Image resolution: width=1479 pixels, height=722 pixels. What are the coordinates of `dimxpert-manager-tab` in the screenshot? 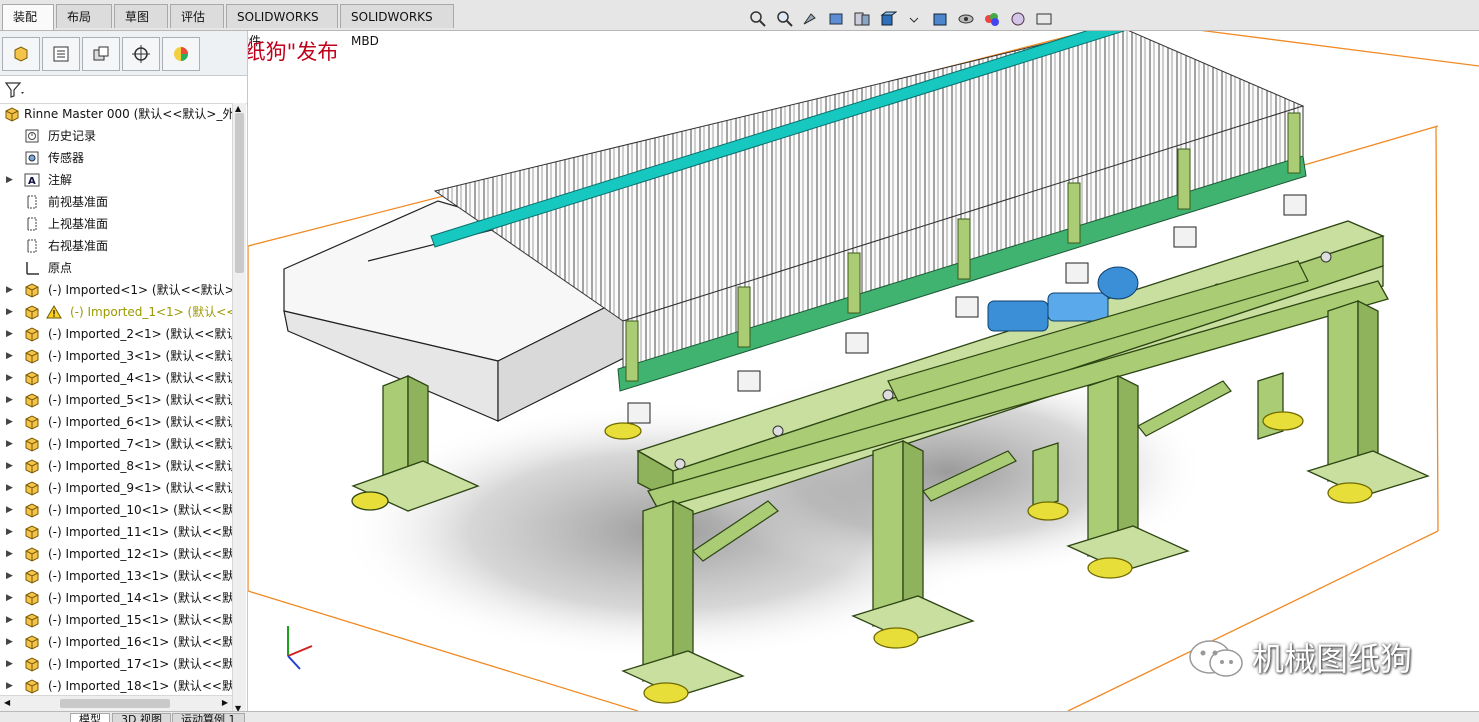 It's located at (141, 54).